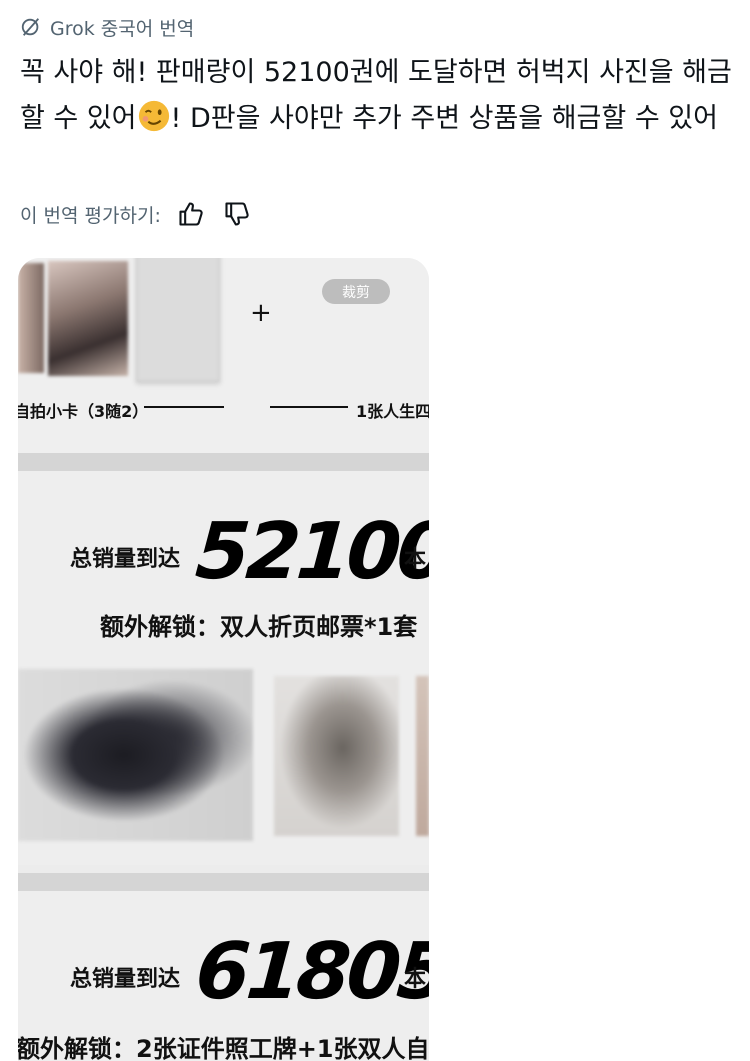  What do you see at coordinates (125, 979) in the screenshot?
I see `tier2-total-label: 总销量到达` at bounding box center [125, 979].